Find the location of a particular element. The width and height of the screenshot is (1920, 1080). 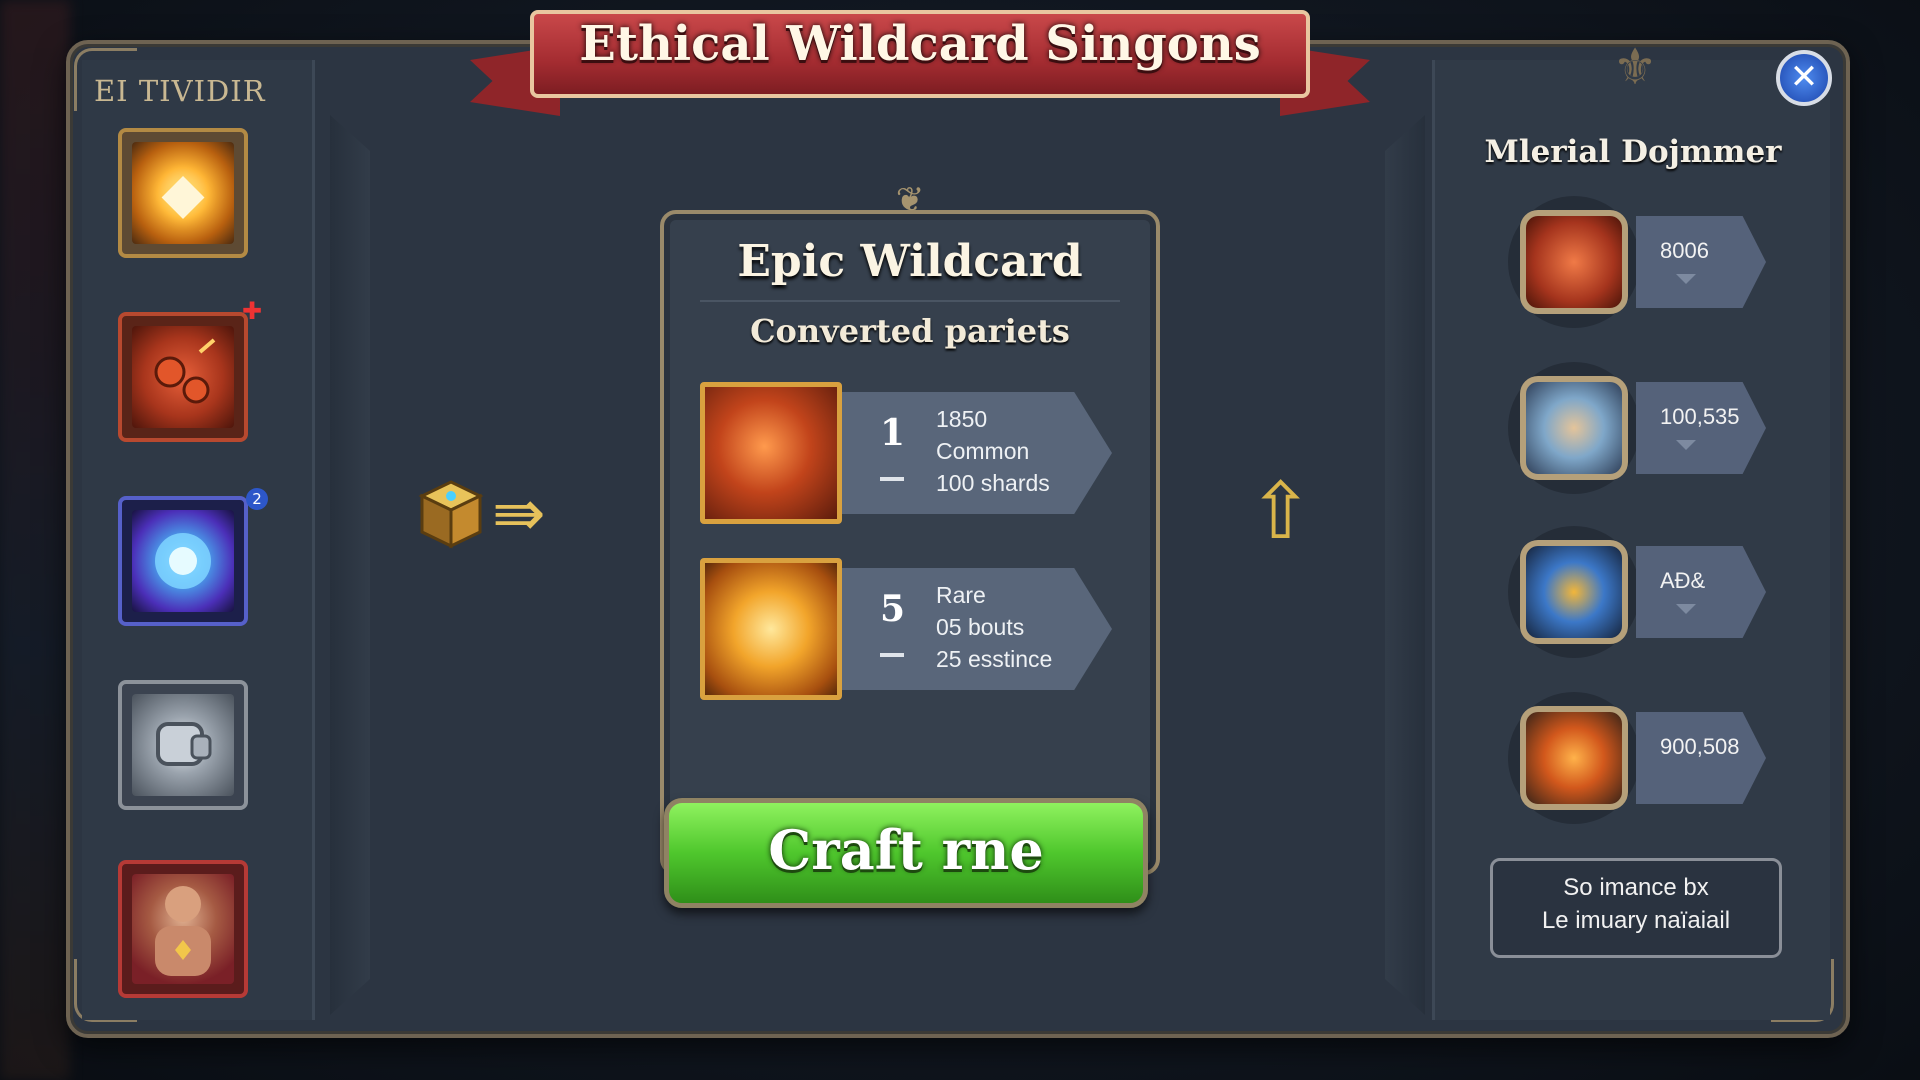

recipe-line-3: 100 shards is located at coordinates (993, 483).